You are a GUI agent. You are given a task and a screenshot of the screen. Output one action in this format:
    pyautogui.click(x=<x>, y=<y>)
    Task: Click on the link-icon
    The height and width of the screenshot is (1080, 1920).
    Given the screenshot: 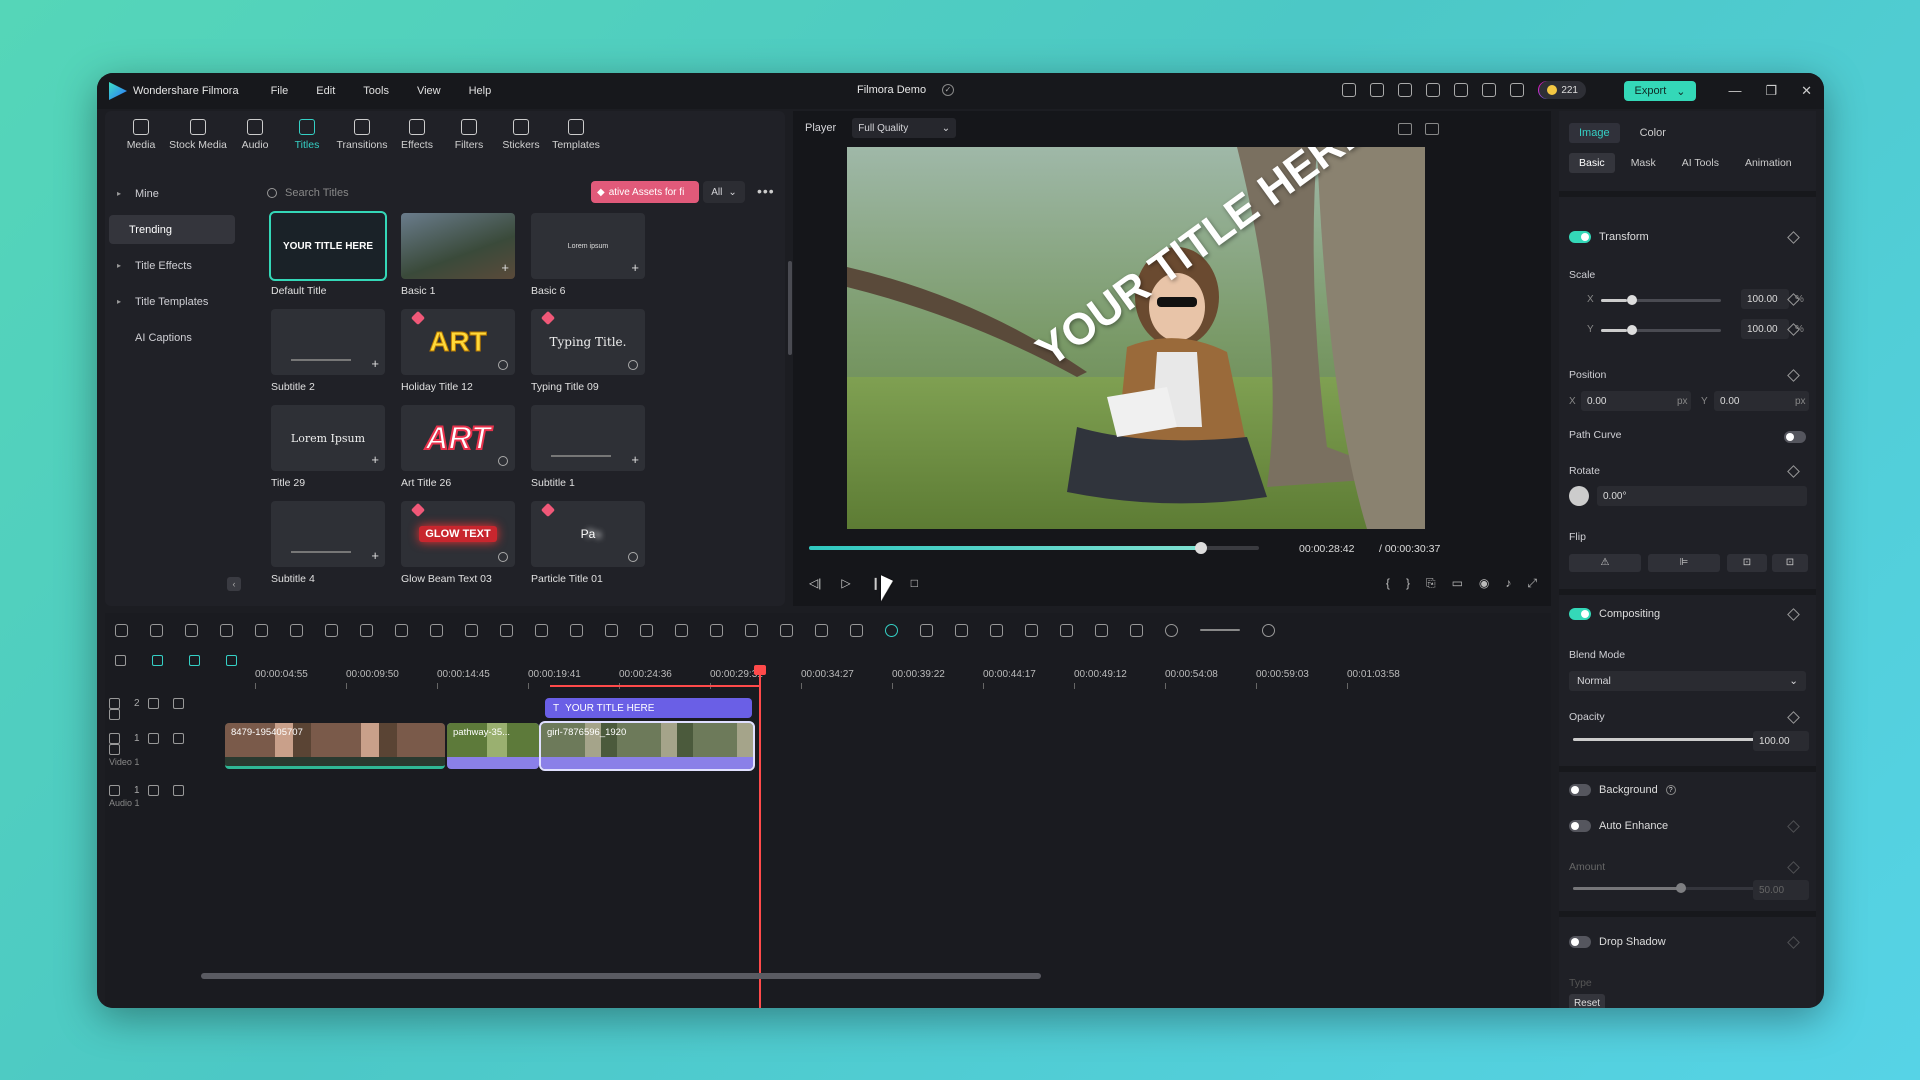 What is the action you would take?
    pyautogui.click(x=157, y=660)
    